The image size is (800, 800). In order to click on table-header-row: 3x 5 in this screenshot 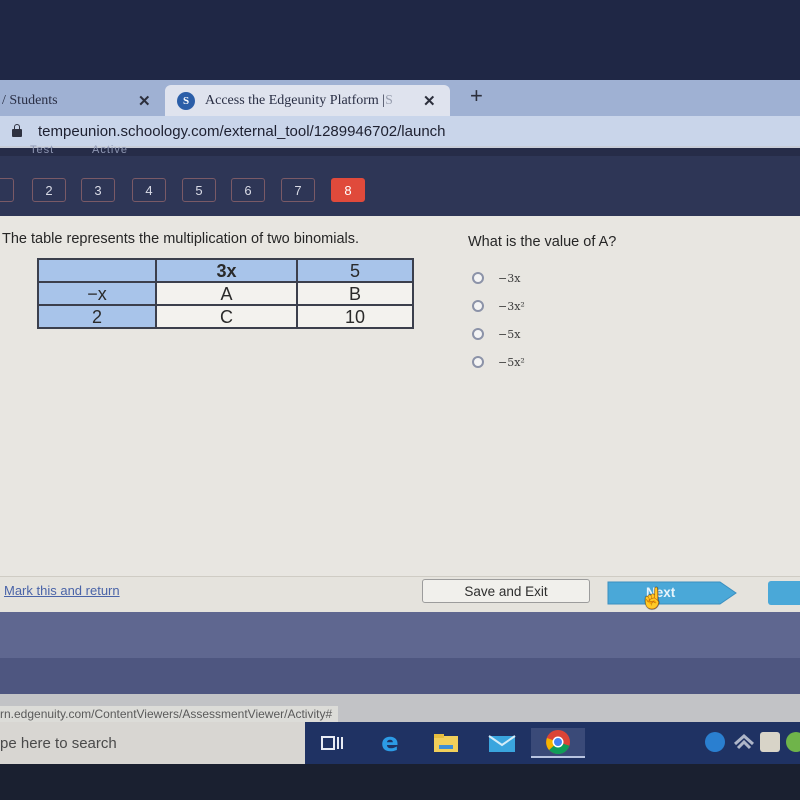, I will do `click(225, 270)`.